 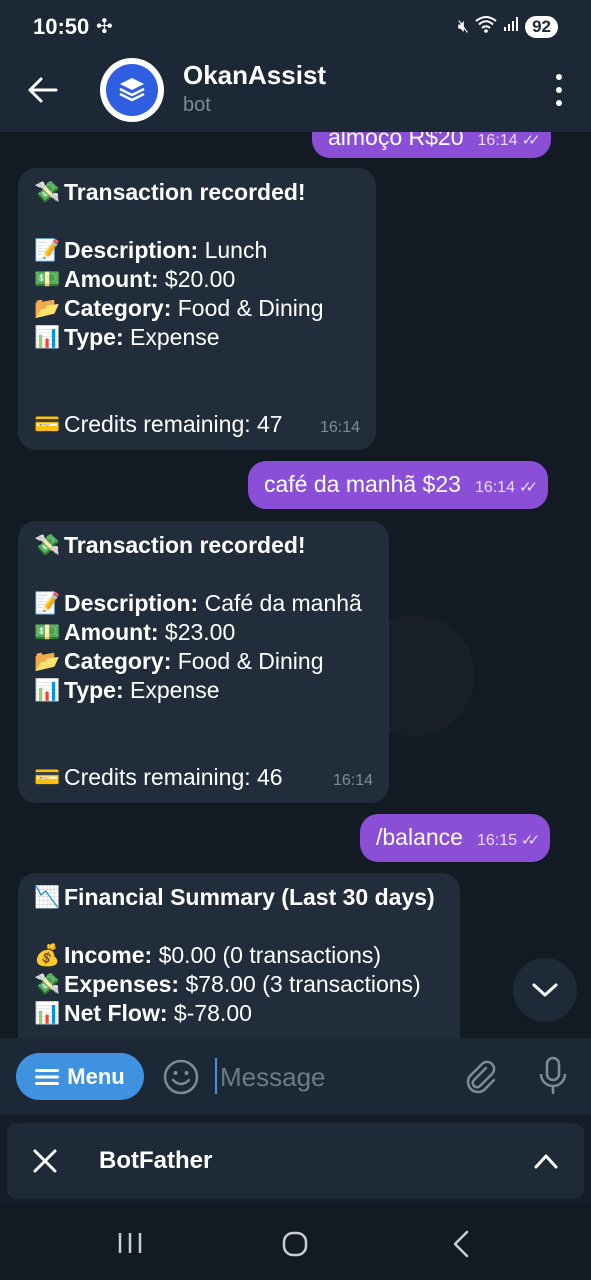 What do you see at coordinates (249, 897) in the screenshot?
I see `message-heading: Financial Summary (Last 30 days)` at bounding box center [249, 897].